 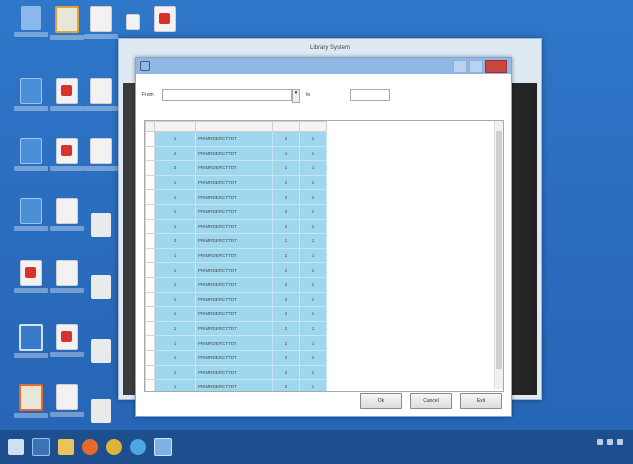 What do you see at coordinates (460, 66) in the screenshot?
I see `minimize-button` at bounding box center [460, 66].